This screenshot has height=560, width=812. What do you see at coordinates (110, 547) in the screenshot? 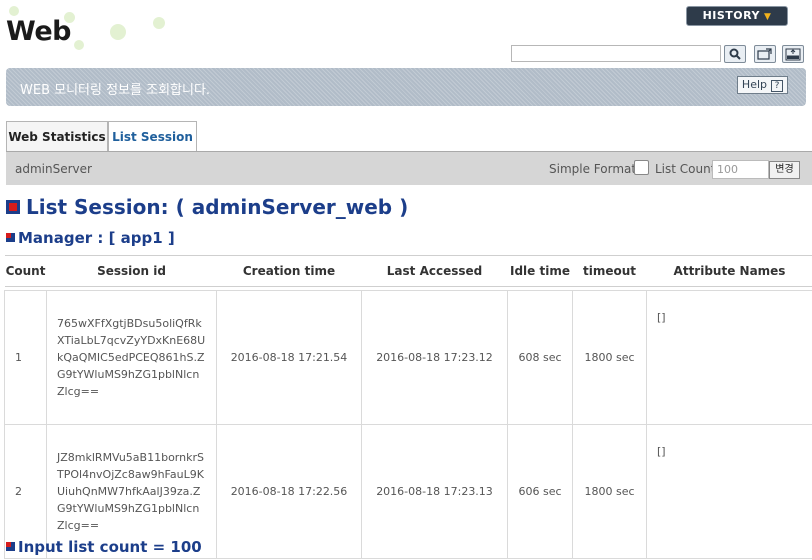
I see `input-list-count-text: Input list count = 100` at bounding box center [110, 547].